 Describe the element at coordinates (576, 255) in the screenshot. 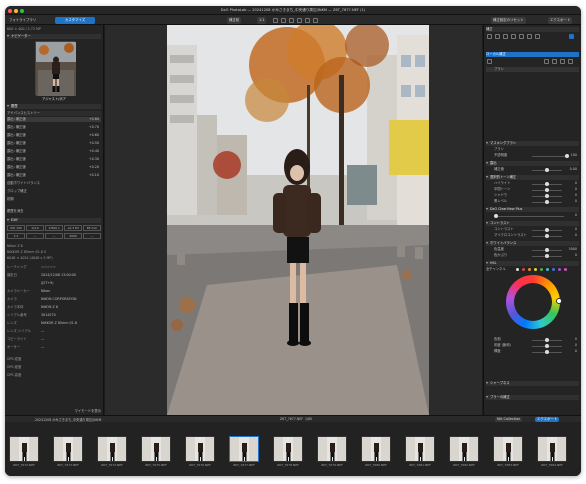

I see `white-balance-value: 0` at that location.